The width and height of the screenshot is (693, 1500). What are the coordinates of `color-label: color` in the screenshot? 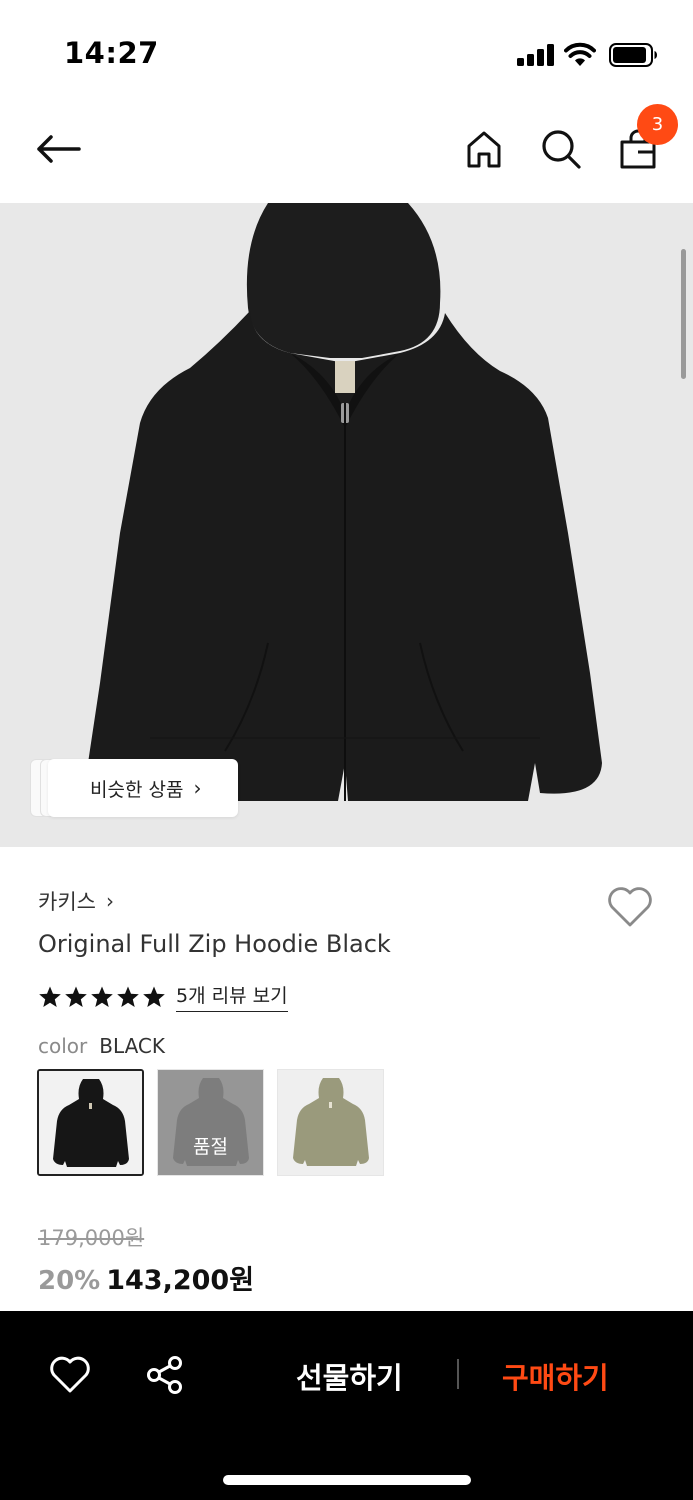 It's located at (63, 1046).